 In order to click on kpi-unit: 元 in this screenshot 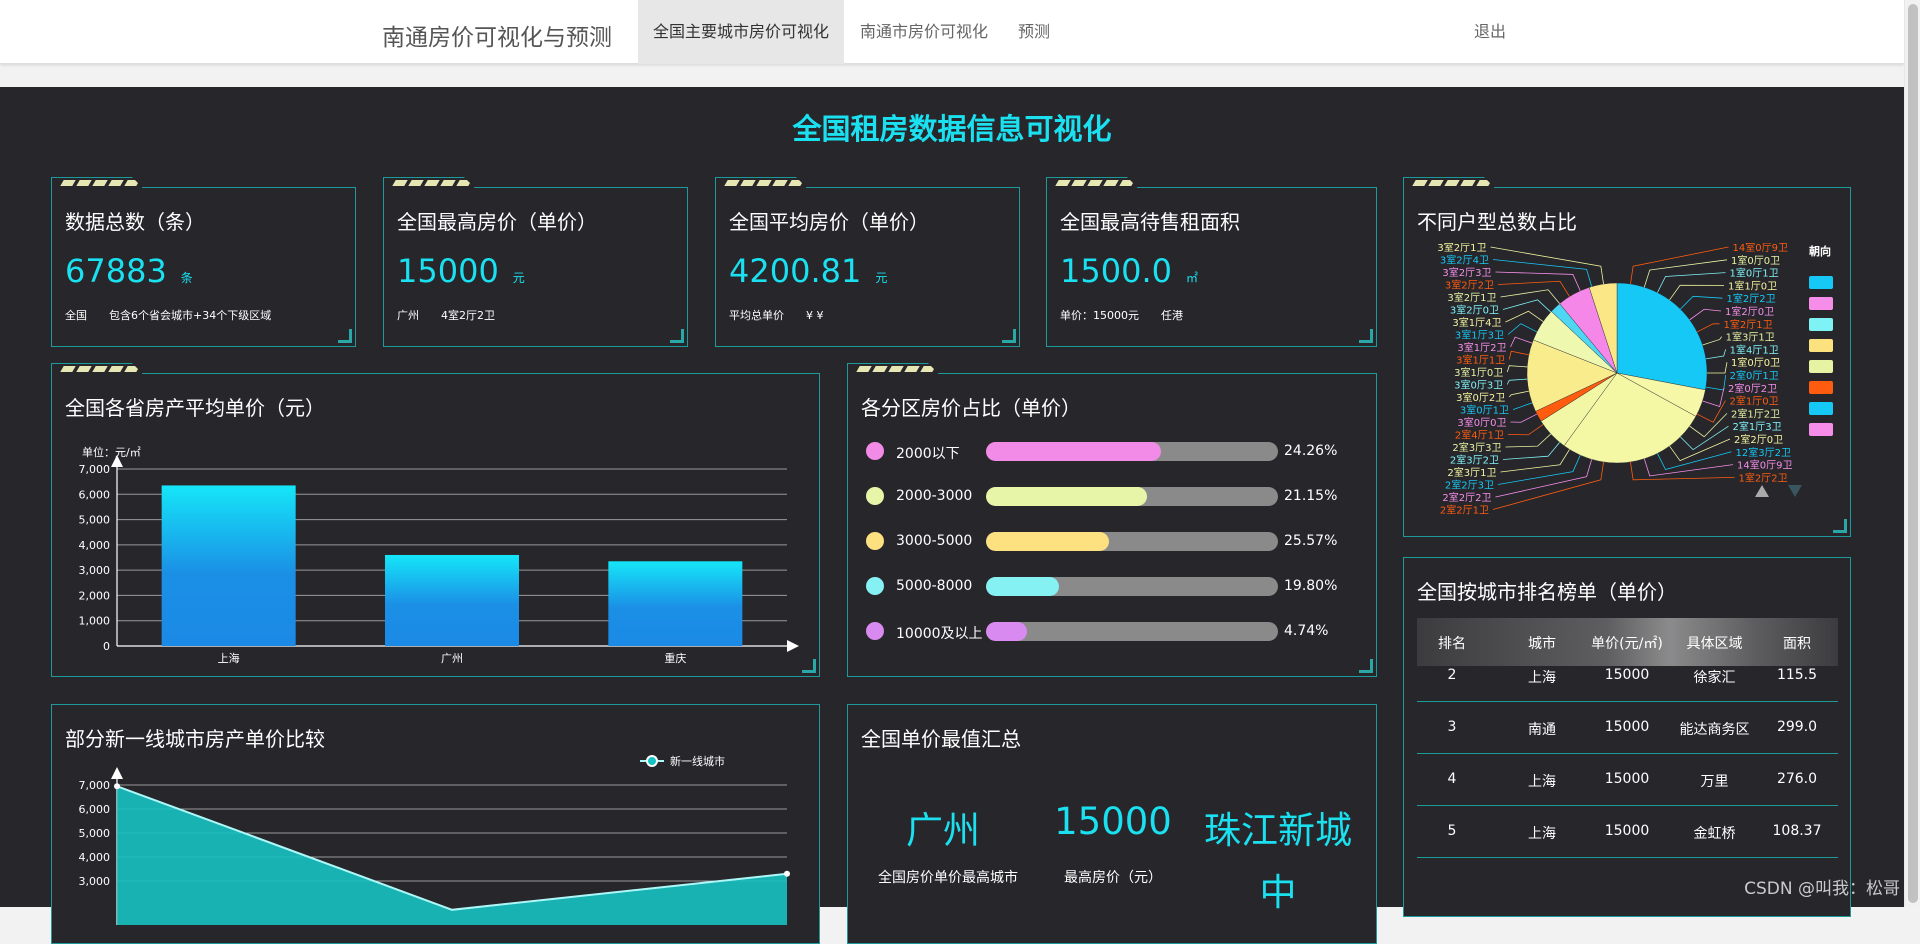, I will do `click(881, 278)`.